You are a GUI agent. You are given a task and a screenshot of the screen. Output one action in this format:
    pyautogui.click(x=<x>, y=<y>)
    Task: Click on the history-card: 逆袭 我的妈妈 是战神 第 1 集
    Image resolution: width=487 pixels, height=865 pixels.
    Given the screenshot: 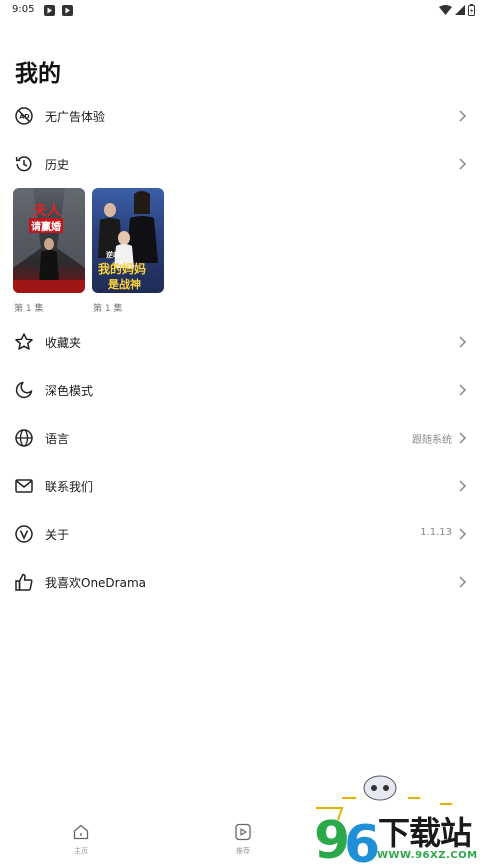 What is the action you would take?
    pyautogui.click(x=128, y=251)
    